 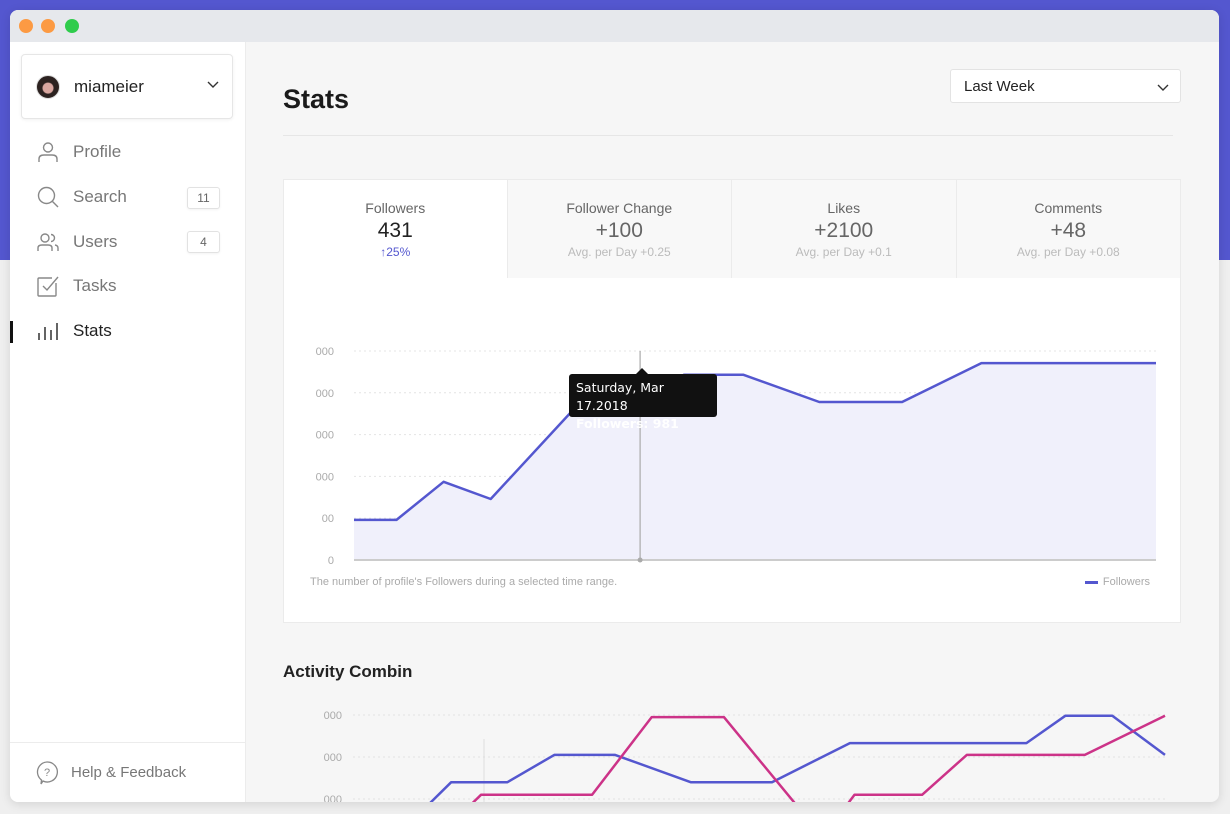 I want to click on sidebar-nav: Profile Search 11 Users 4 Tasks Stats, so click(x=128, y=241).